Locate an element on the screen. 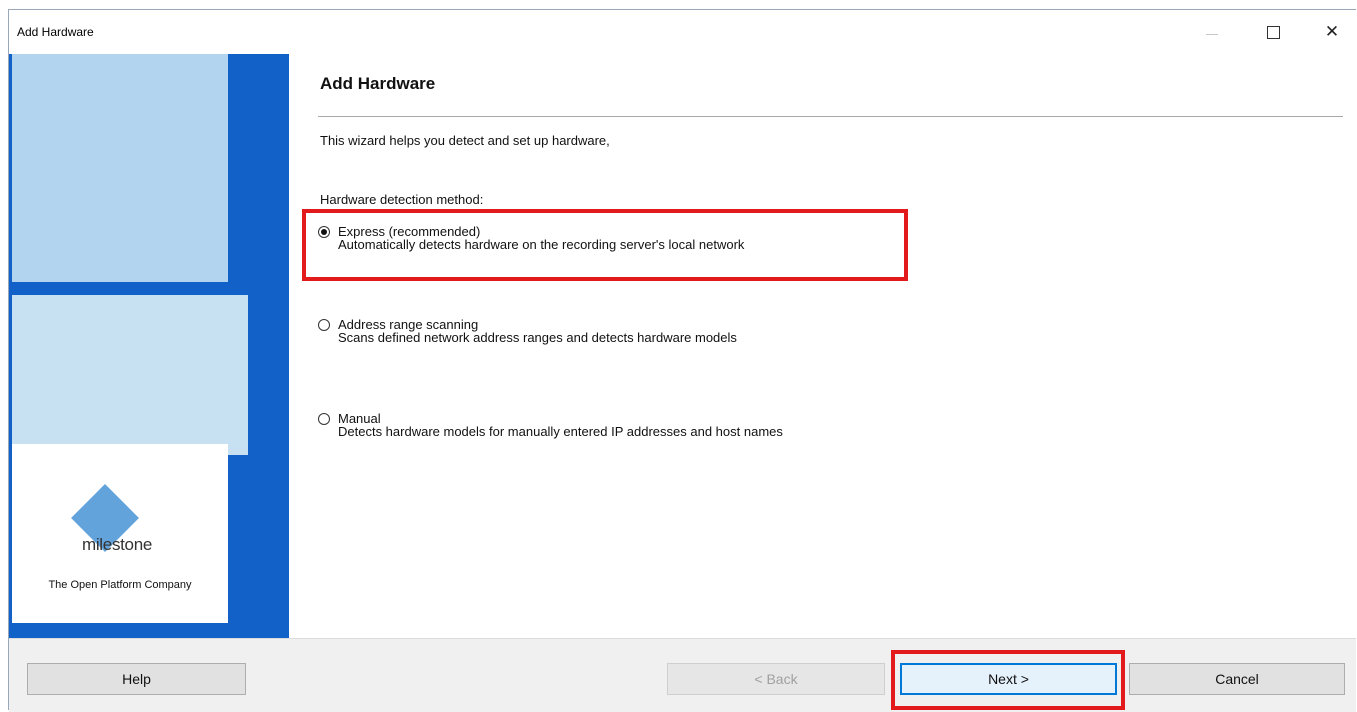  title-bar: Add Hardware ✕ is located at coordinates (682, 32).